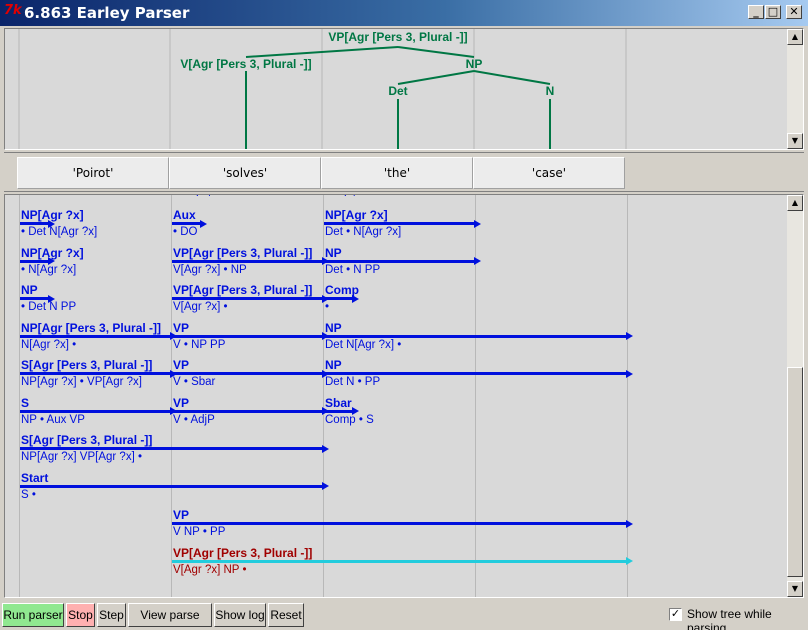 This screenshot has height=630, width=808. I want to click on stop-button: Stop, so click(80, 615).